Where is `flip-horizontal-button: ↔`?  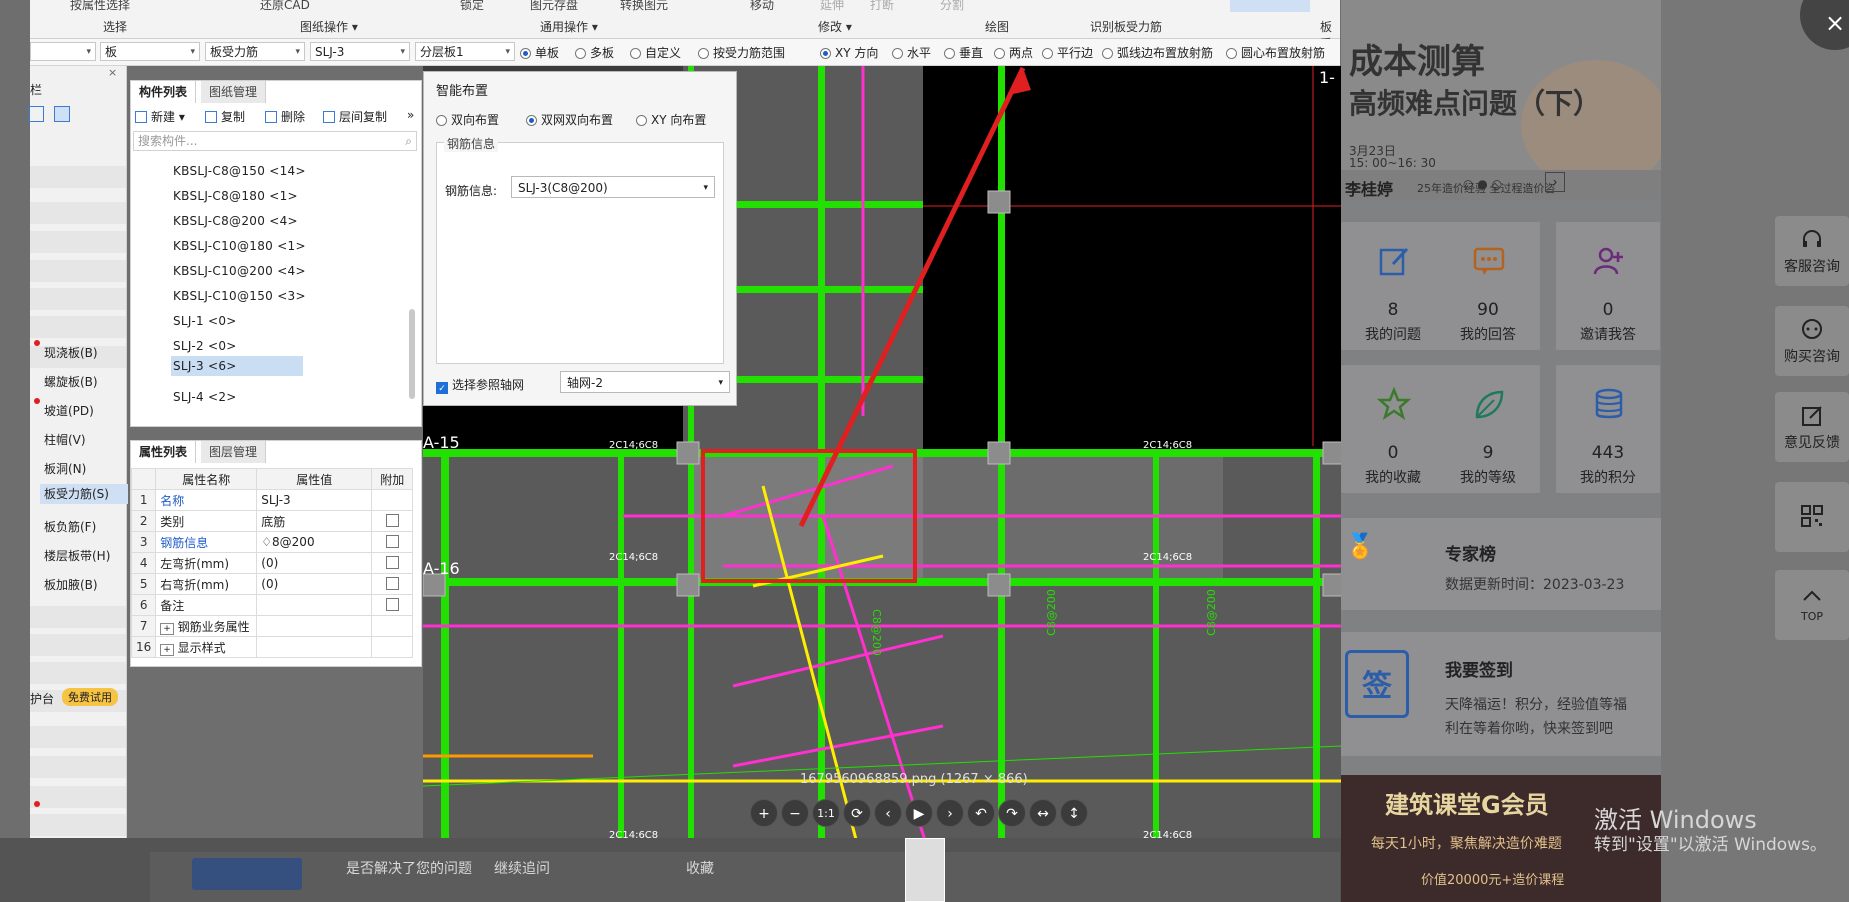
flip-horizontal-button: ↔ is located at coordinates (1043, 813).